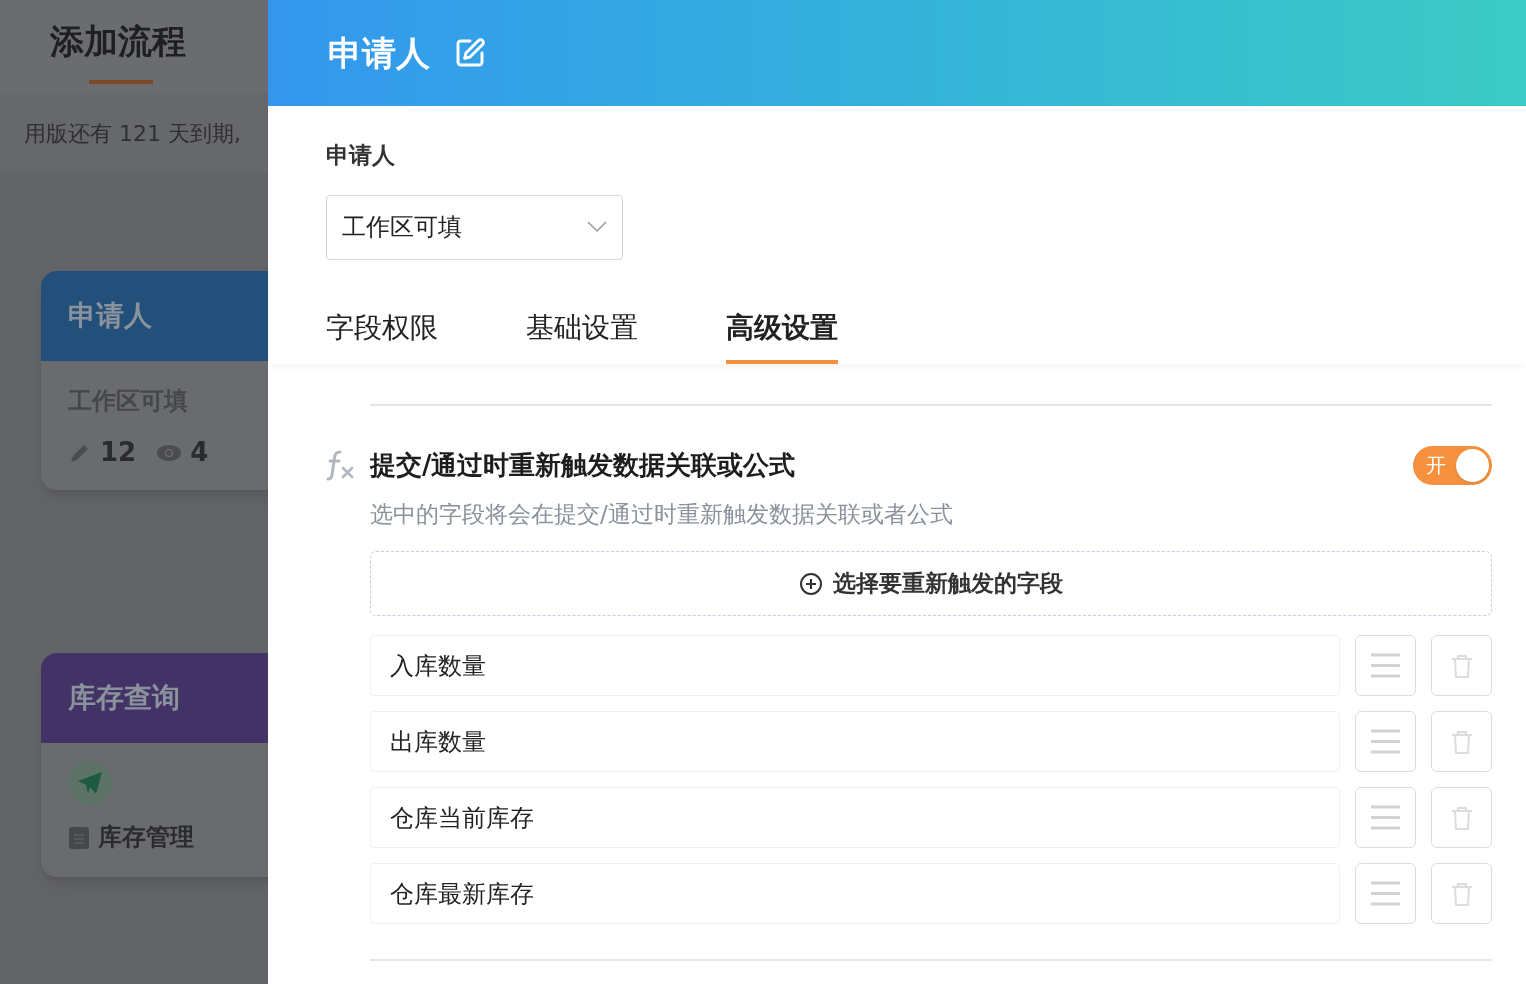 This screenshot has height=984, width=1526. Describe the element at coordinates (118, 41) in the screenshot. I see `page-title: 添加流程` at that location.